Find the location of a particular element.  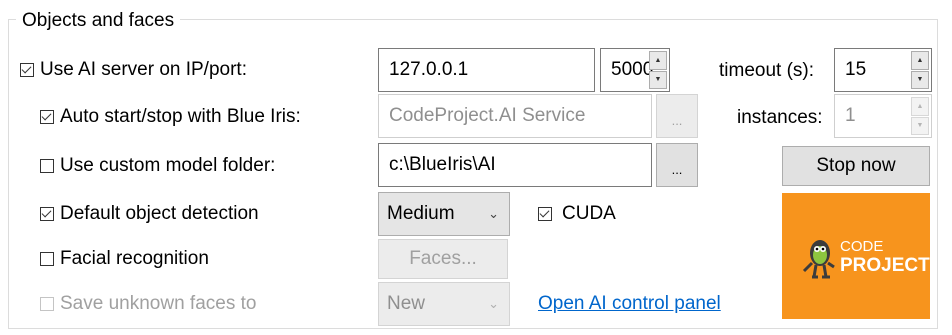

model-folder-input: c:\BlueIris\AI is located at coordinates (515, 165).